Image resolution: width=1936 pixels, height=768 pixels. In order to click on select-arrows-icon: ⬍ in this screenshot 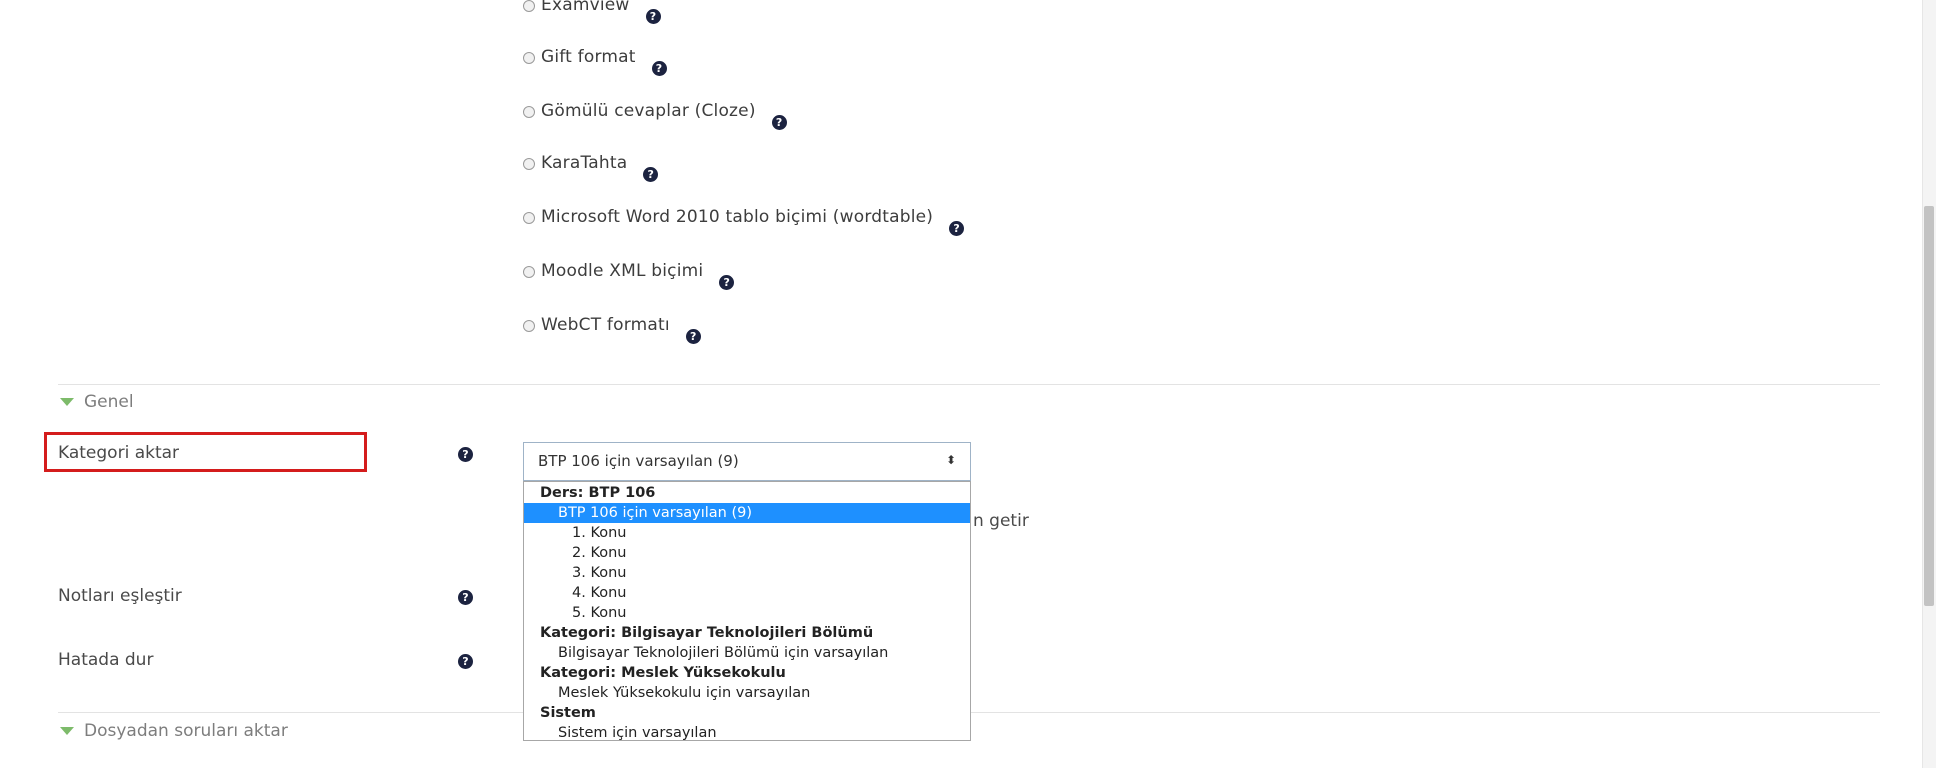, I will do `click(950, 460)`.